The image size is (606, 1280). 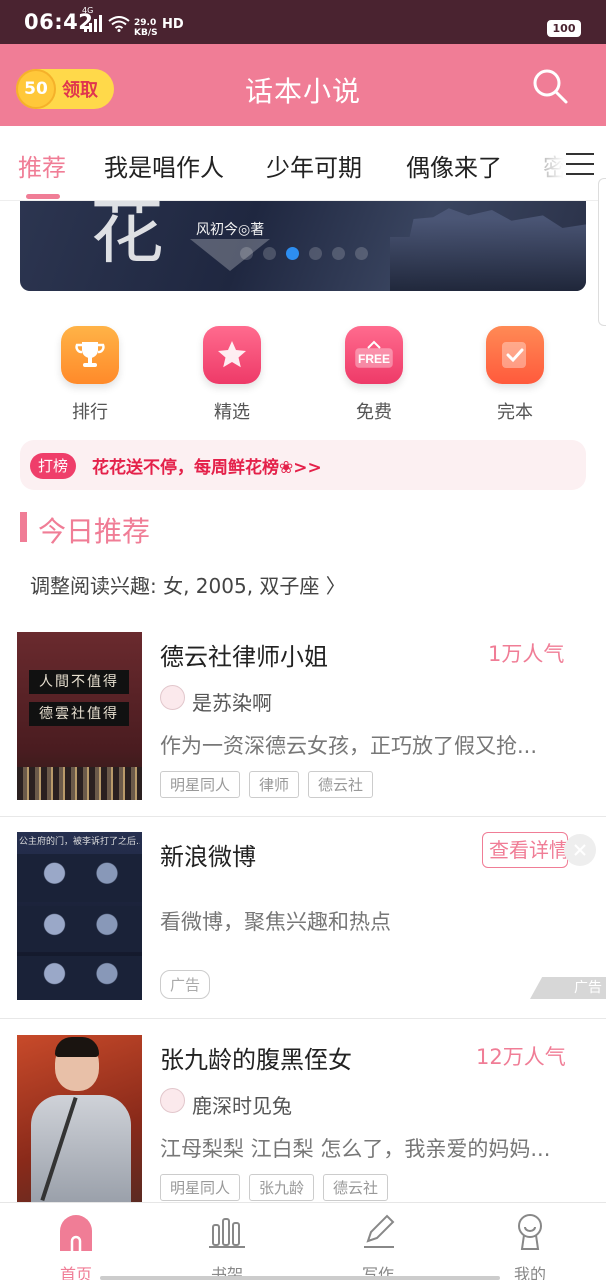 I want to click on promo-text: 花花送不停，每周鲜花榜❀>>, so click(x=207, y=468).